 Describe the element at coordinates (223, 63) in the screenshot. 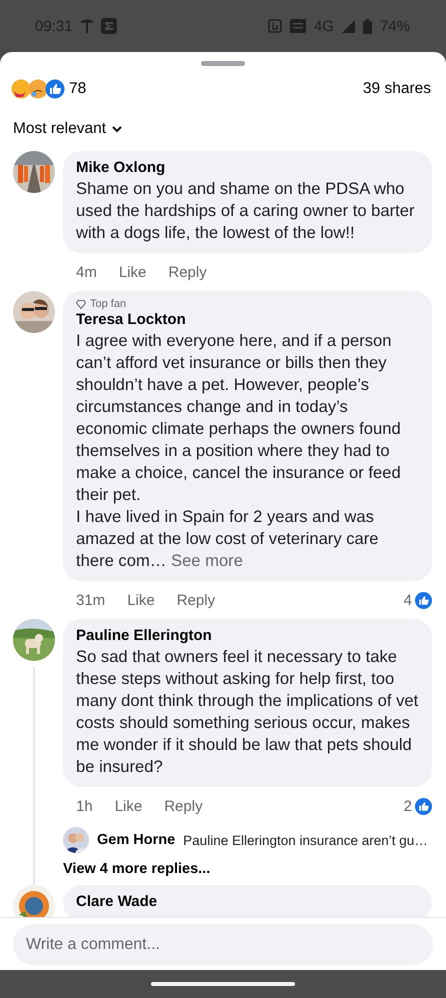

I see `drag-handle` at that location.